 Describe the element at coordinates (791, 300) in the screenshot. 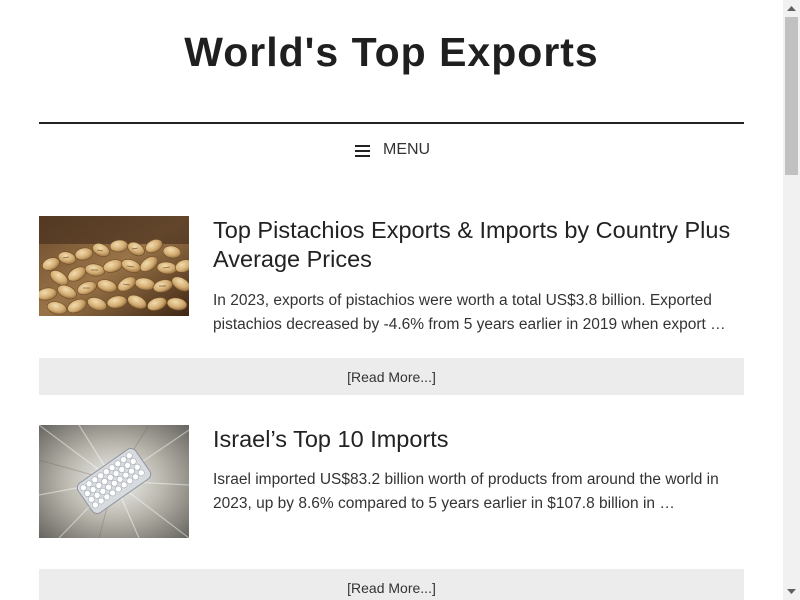

I see `vertical-scrollbar` at that location.